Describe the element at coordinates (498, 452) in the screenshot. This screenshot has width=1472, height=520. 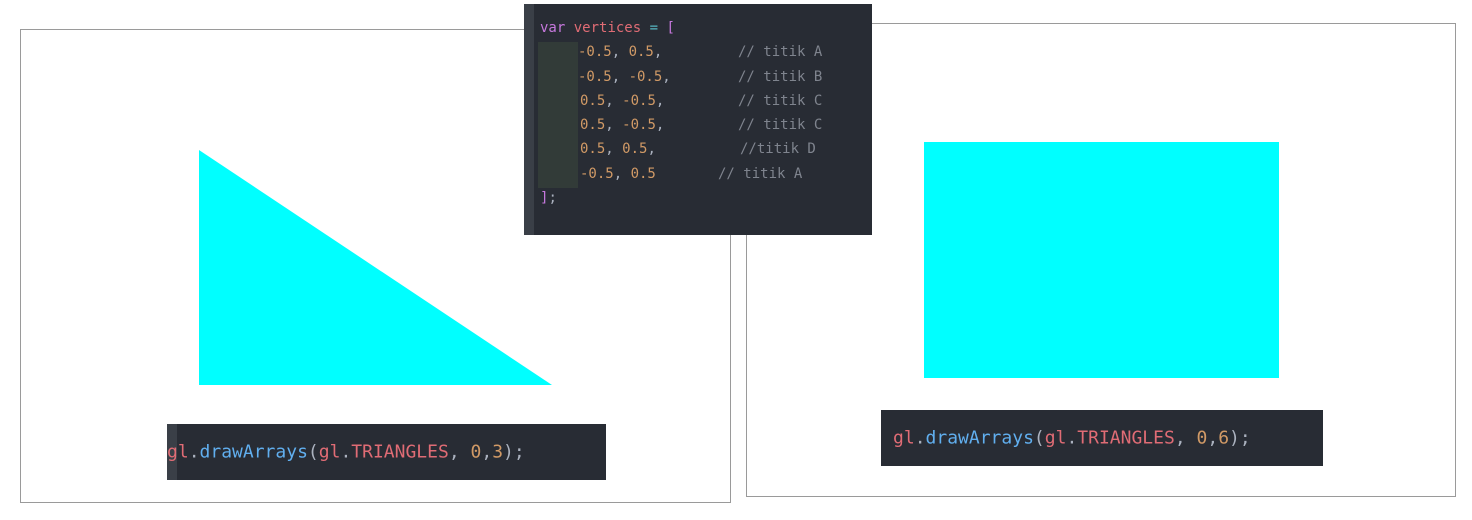
I see `code-token: 3` at that location.